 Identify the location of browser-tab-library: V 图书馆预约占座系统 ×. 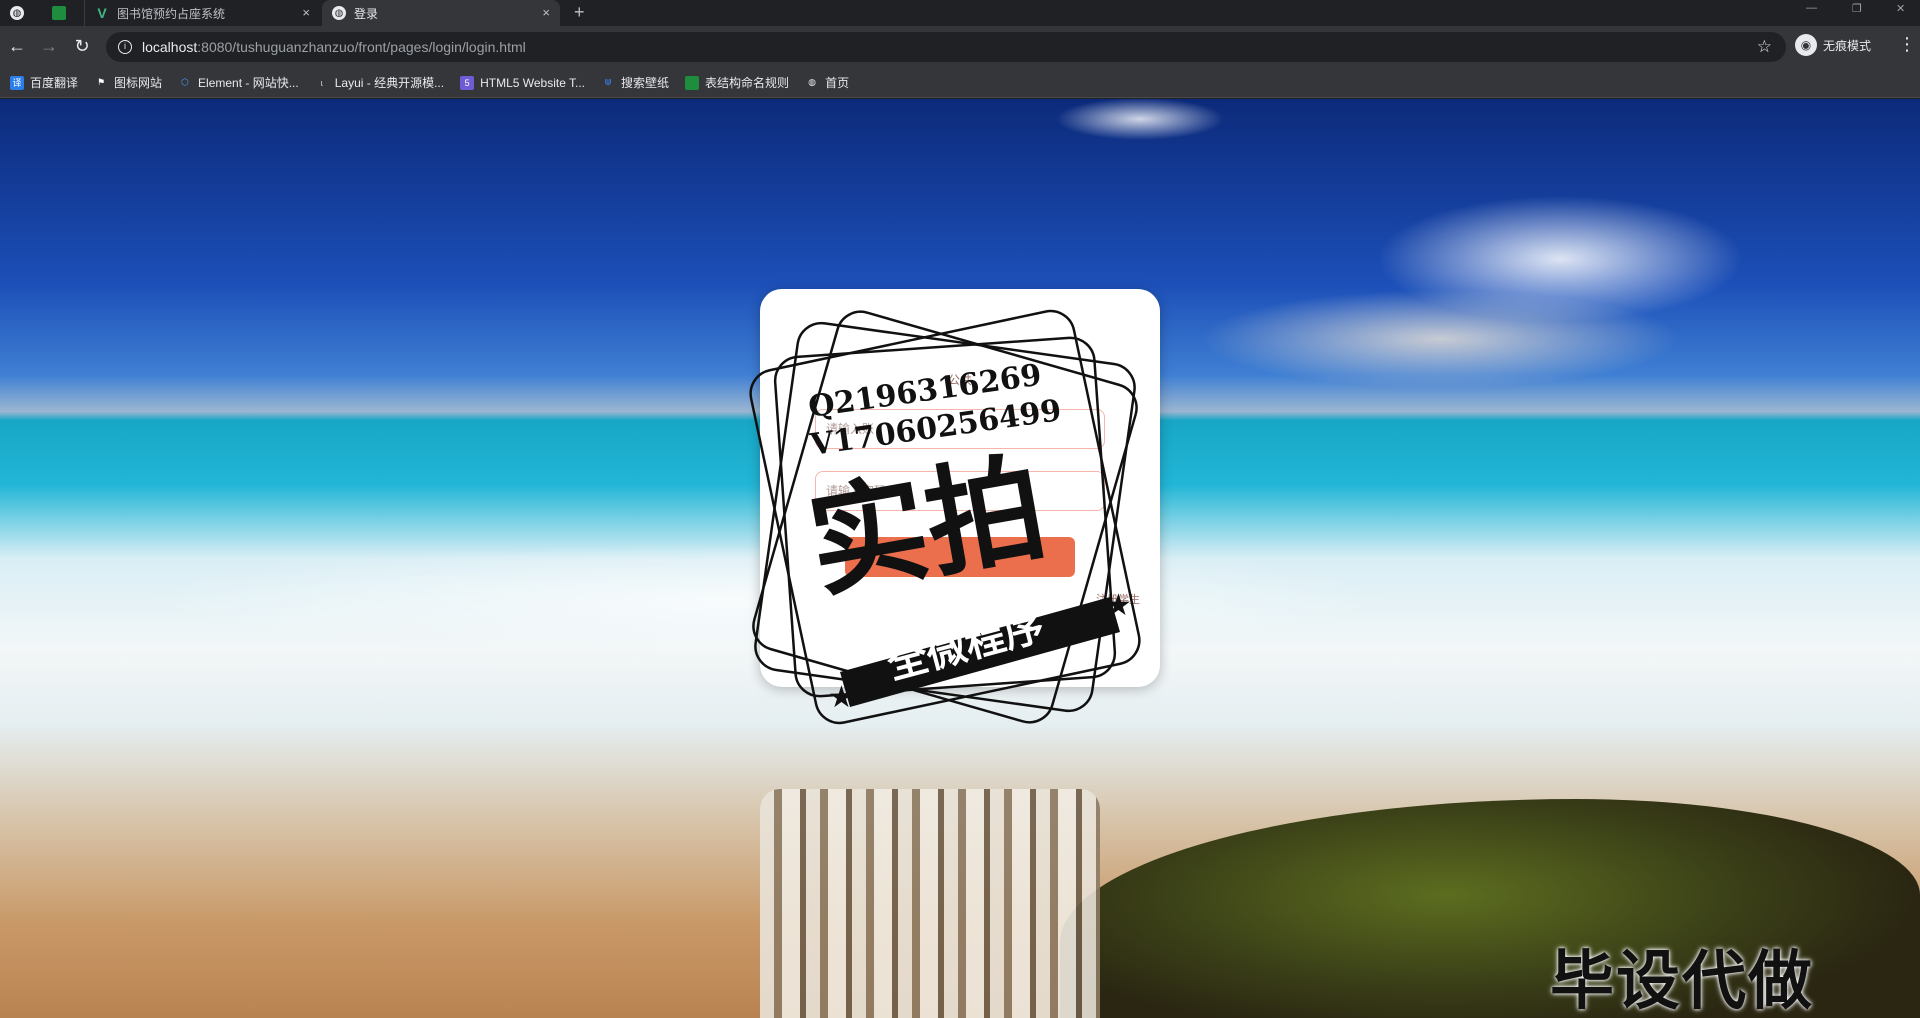
(202, 13).